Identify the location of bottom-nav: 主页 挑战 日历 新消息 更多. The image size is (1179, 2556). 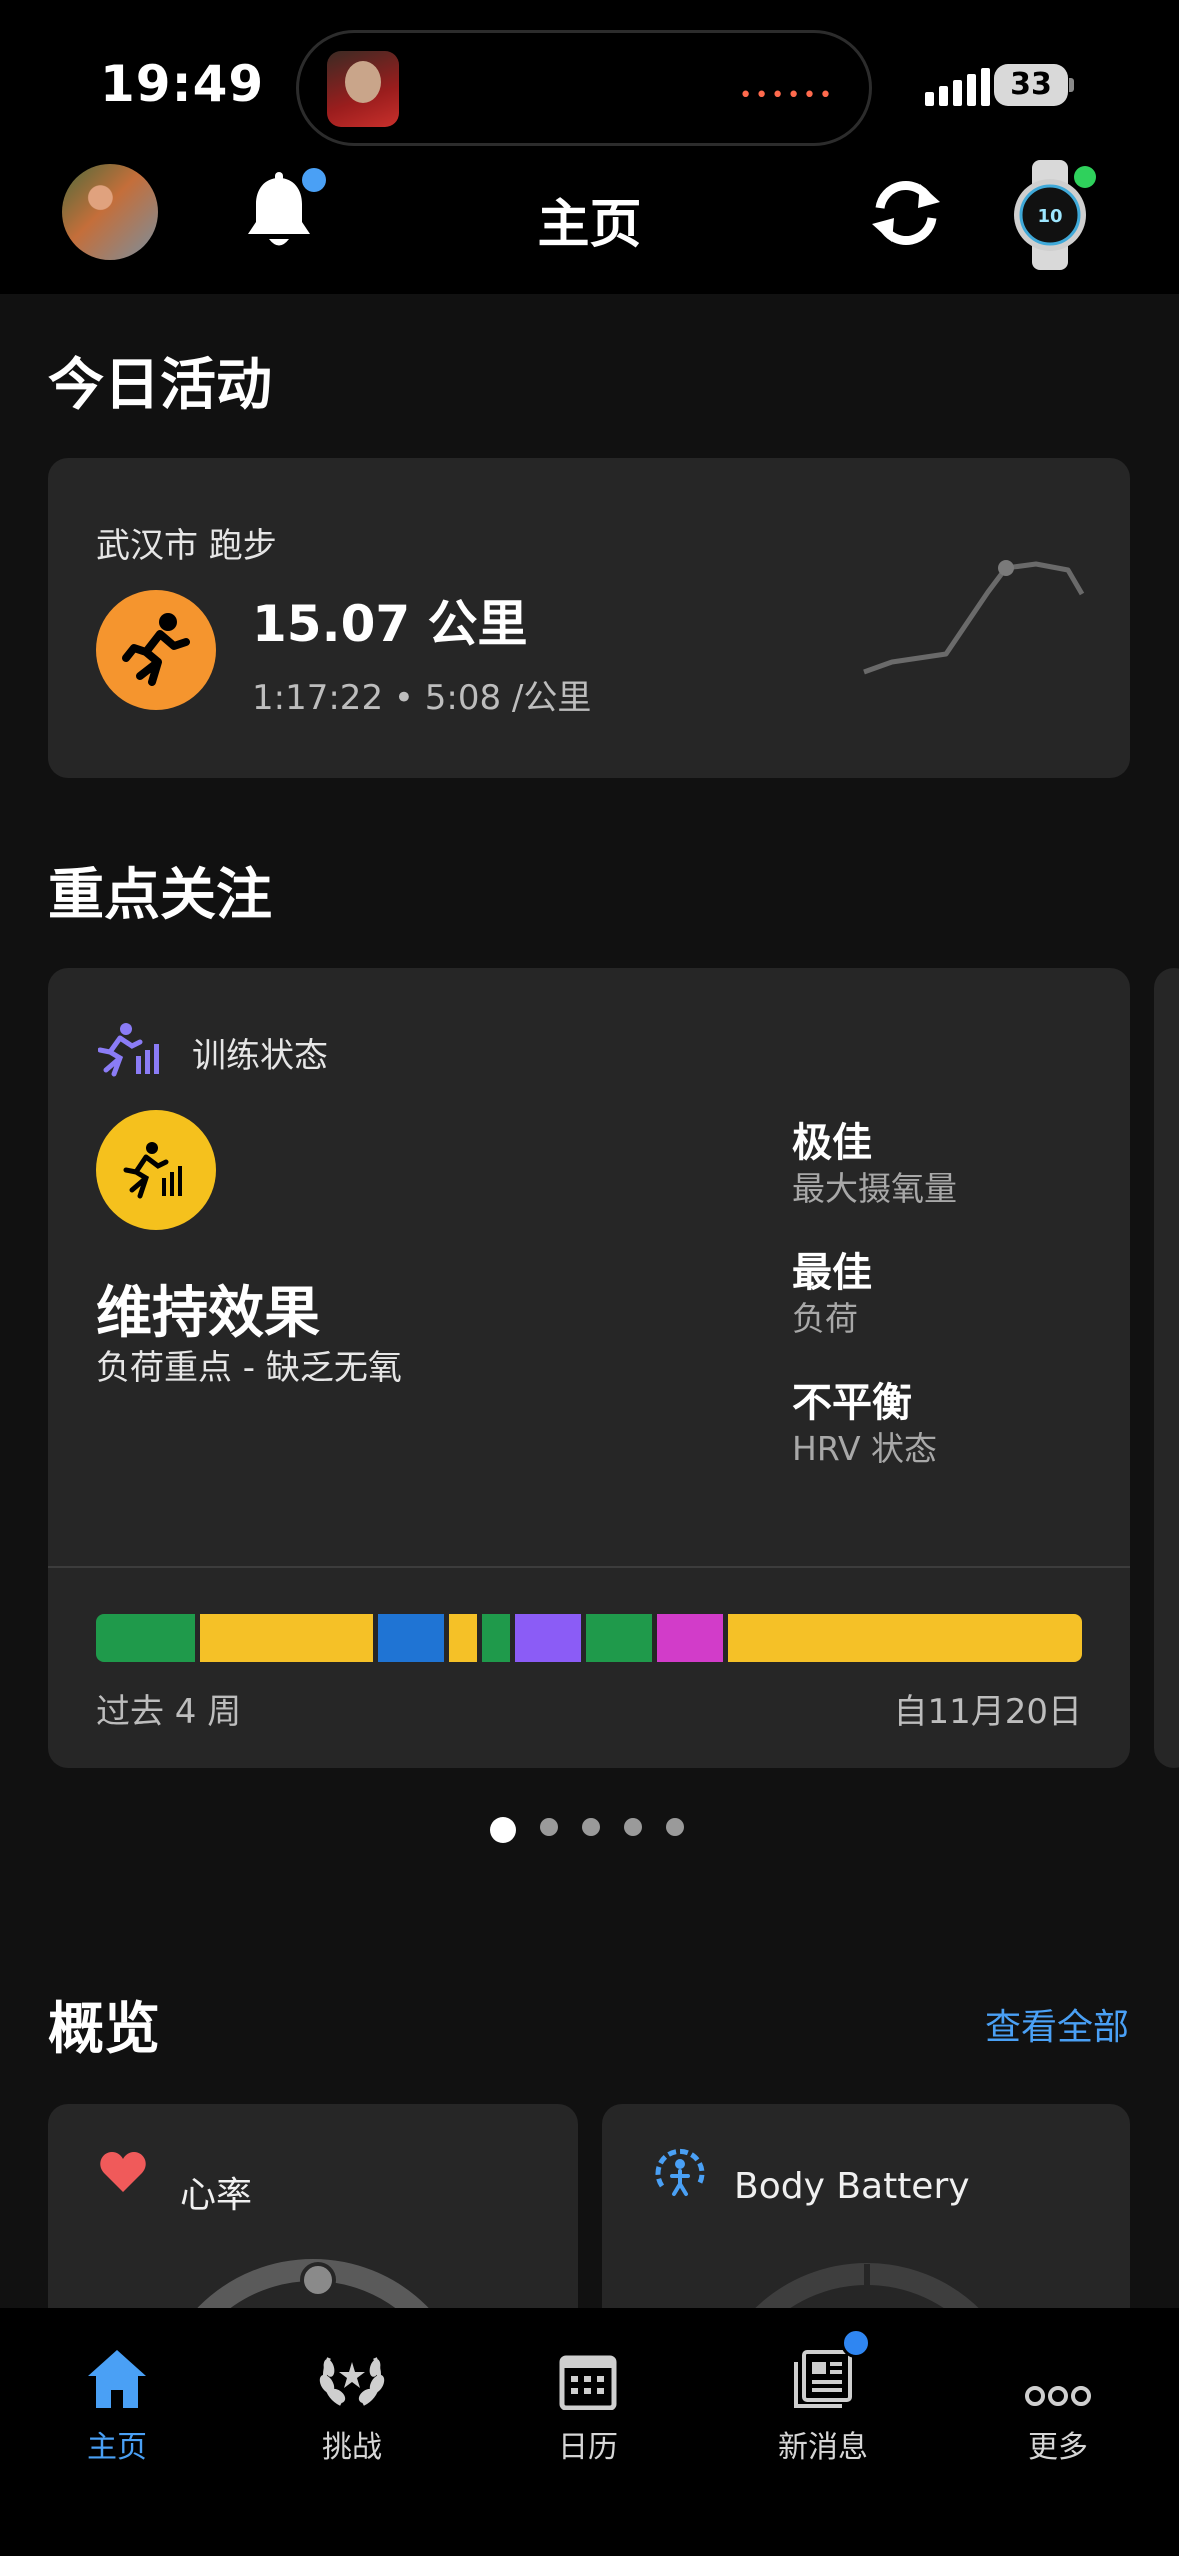
(589, 2432).